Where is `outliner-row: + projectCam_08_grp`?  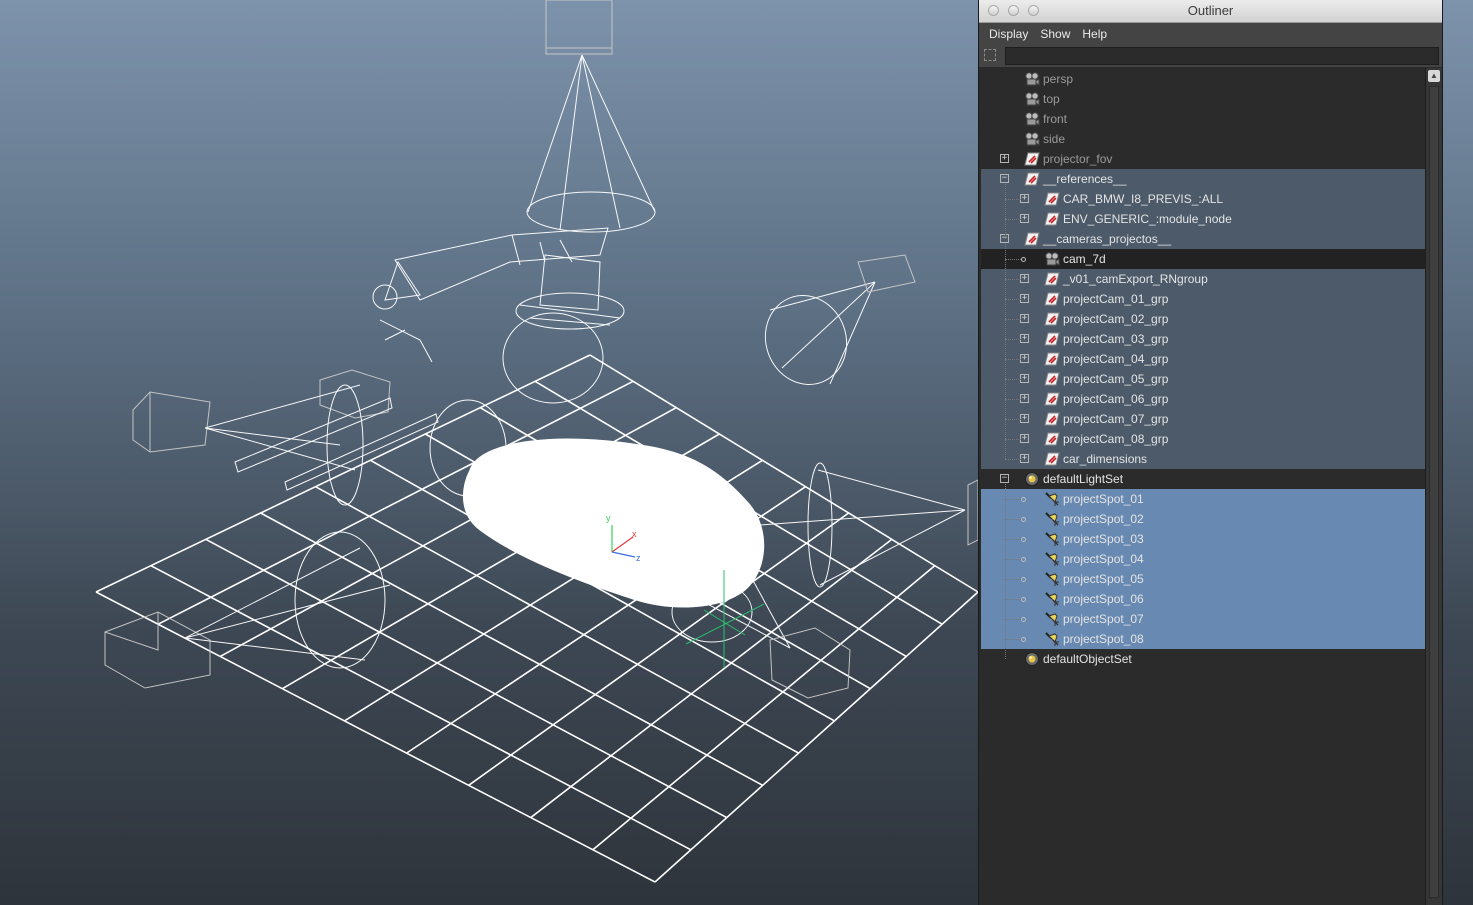 outliner-row: + projectCam_08_grp is located at coordinates (1203, 439).